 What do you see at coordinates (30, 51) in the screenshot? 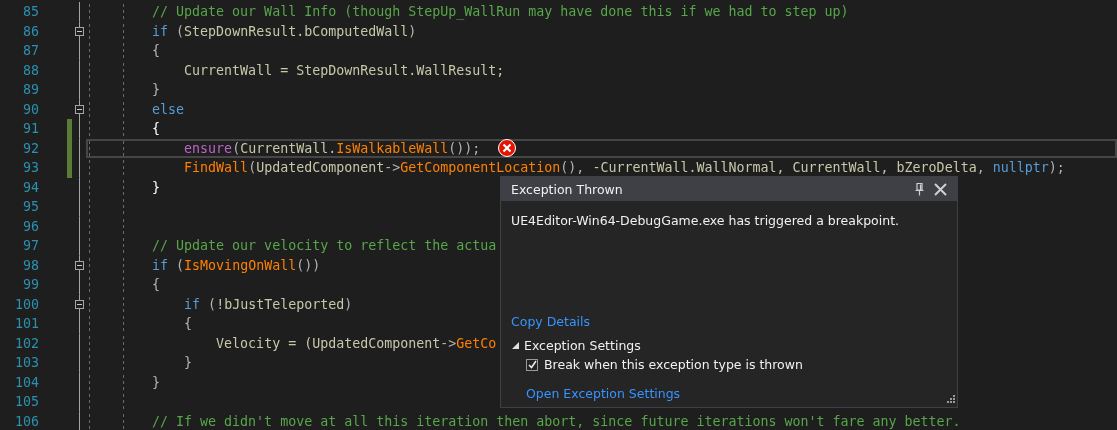
I see `line-number: 87` at bounding box center [30, 51].